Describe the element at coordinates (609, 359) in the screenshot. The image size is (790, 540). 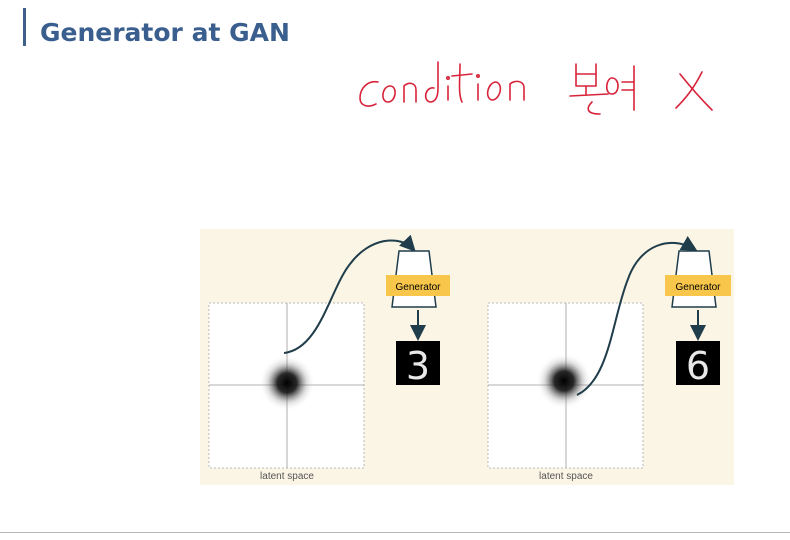
I see `panel-right: Generator 6 latent space` at that location.